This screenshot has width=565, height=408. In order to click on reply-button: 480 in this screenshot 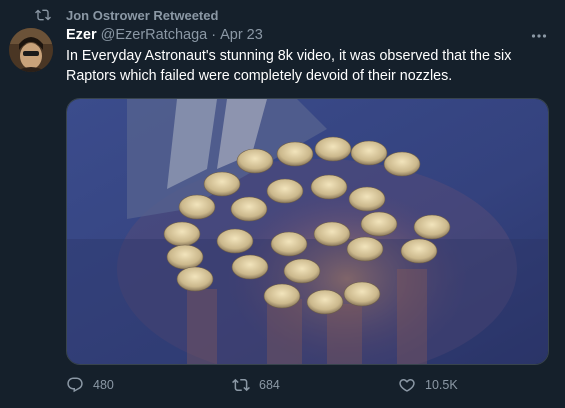, I will do `click(90, 385)`.